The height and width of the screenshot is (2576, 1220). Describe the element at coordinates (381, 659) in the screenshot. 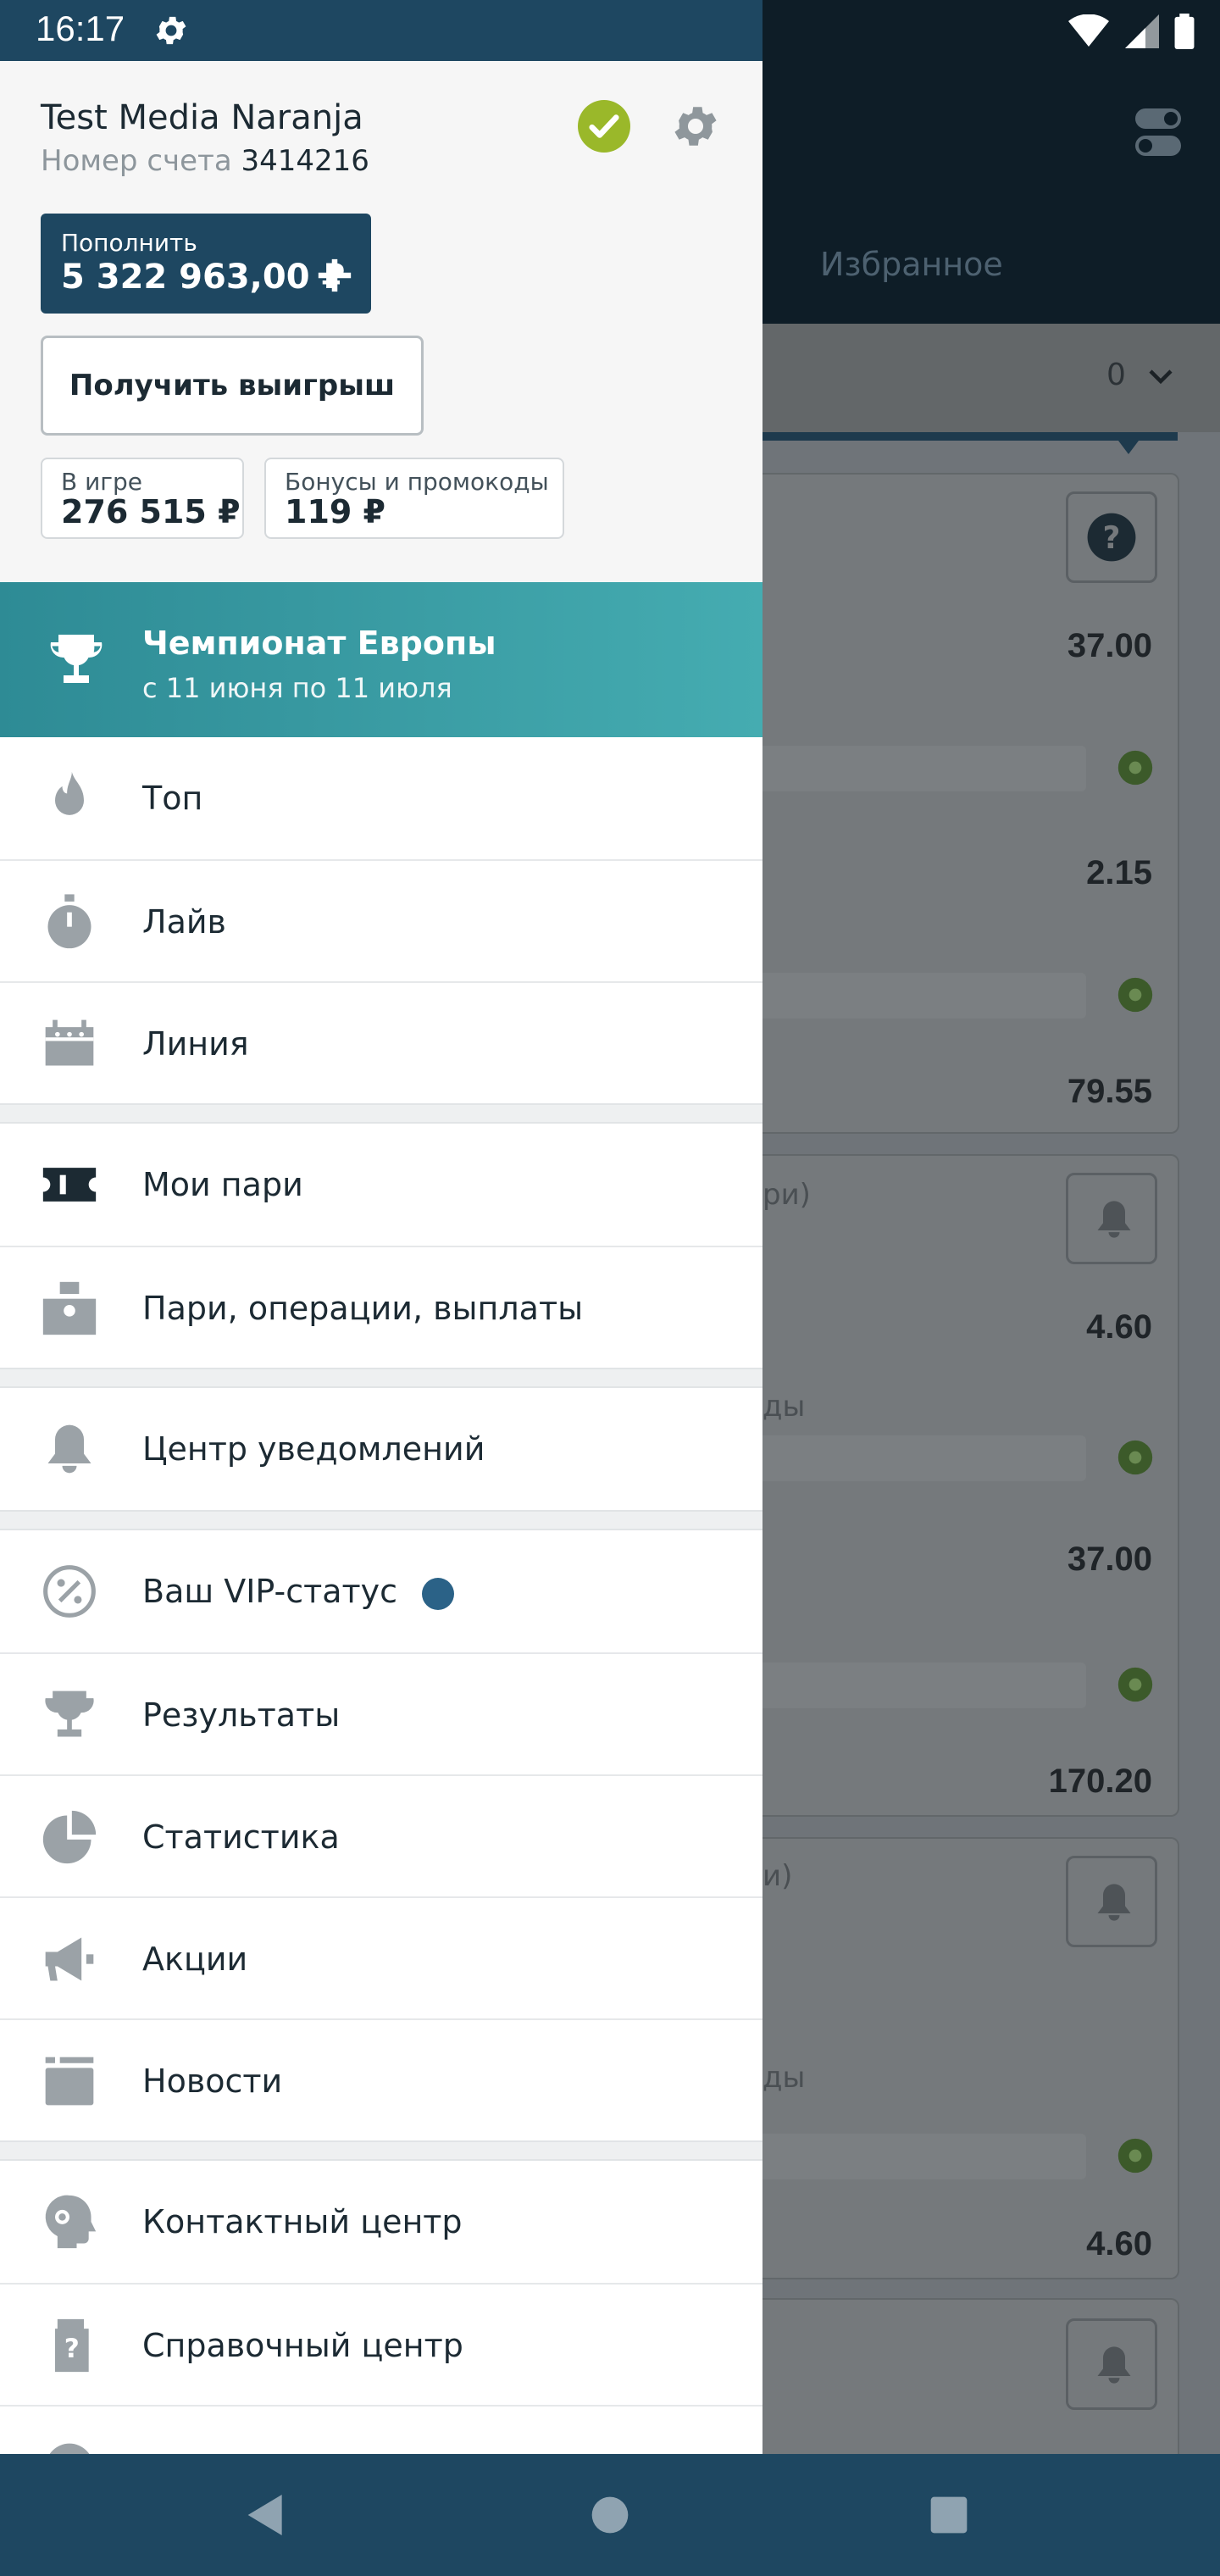

I see `euro-championship-banner: Чемпионат Европы с 11 июня по 11 июля` at that location.